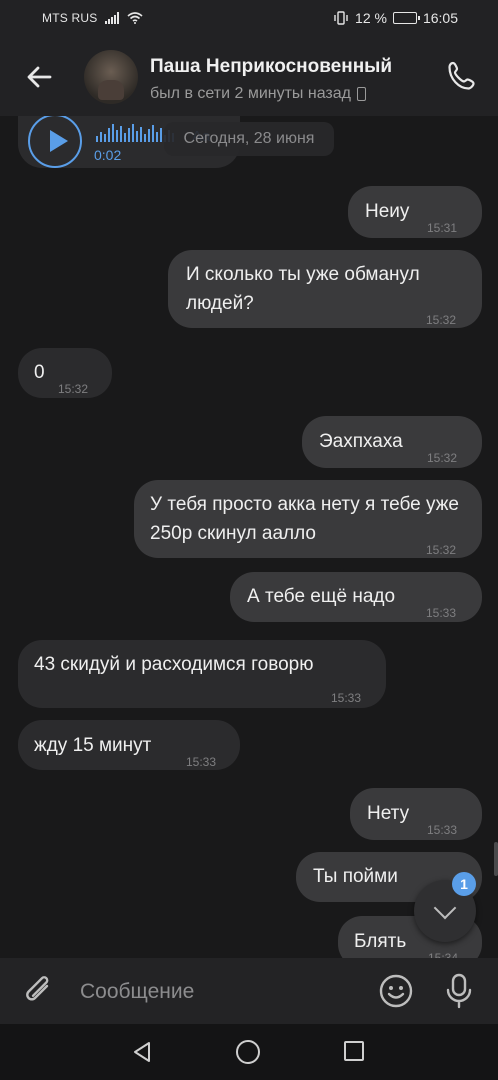 This screenshot has height=1080, width=498. What do you see at coordinates (406, 18) in the screenshot?
I see `battery-icon` at bounding box center [406, 18].